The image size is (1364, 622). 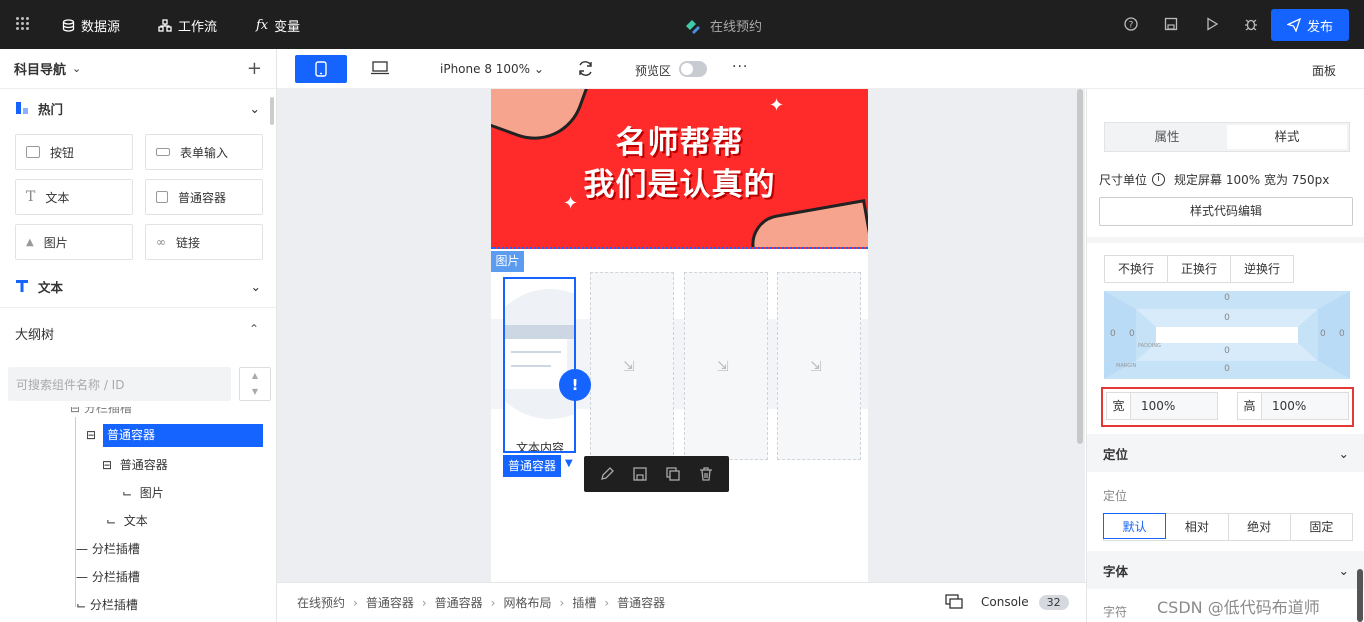 I want to click on position-fixed-option: 固定, so click(x=1321, y=527).